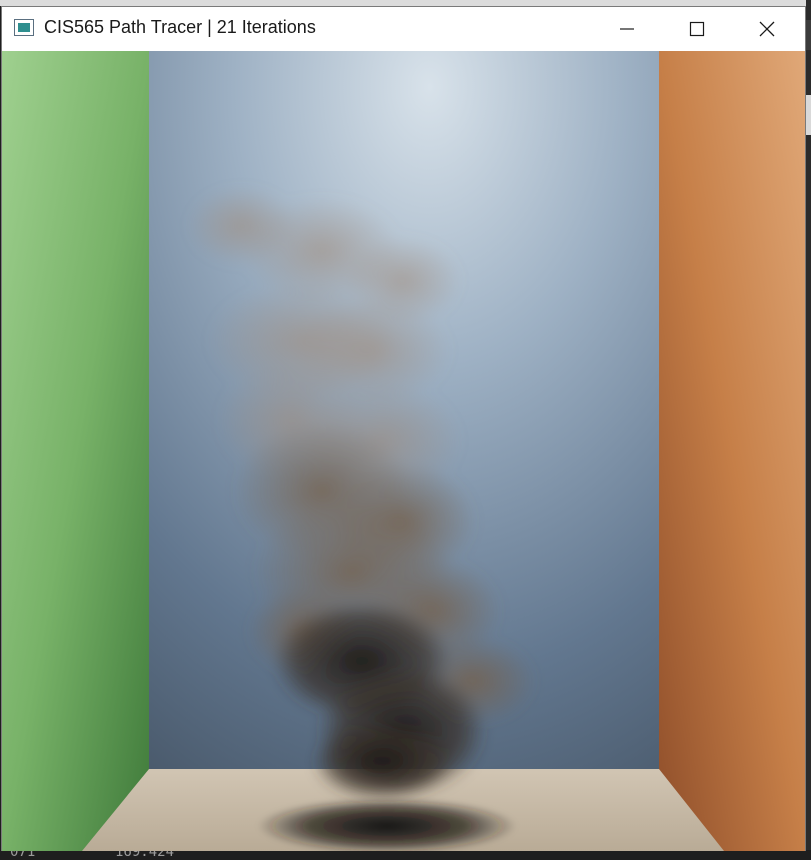 The image size is (811, 860). I want to click on maximize-button, so click(697, 29).